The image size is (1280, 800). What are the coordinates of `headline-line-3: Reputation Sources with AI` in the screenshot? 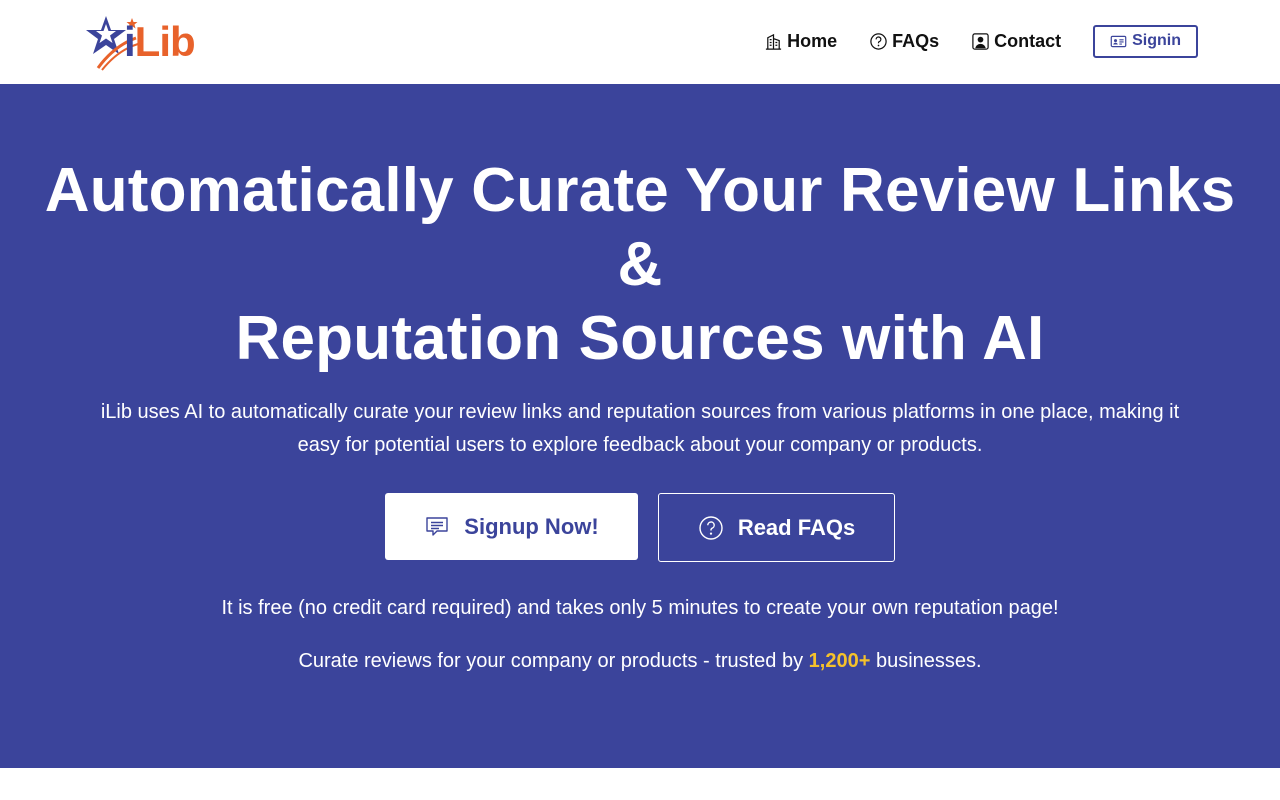 It's located at (640, 338).